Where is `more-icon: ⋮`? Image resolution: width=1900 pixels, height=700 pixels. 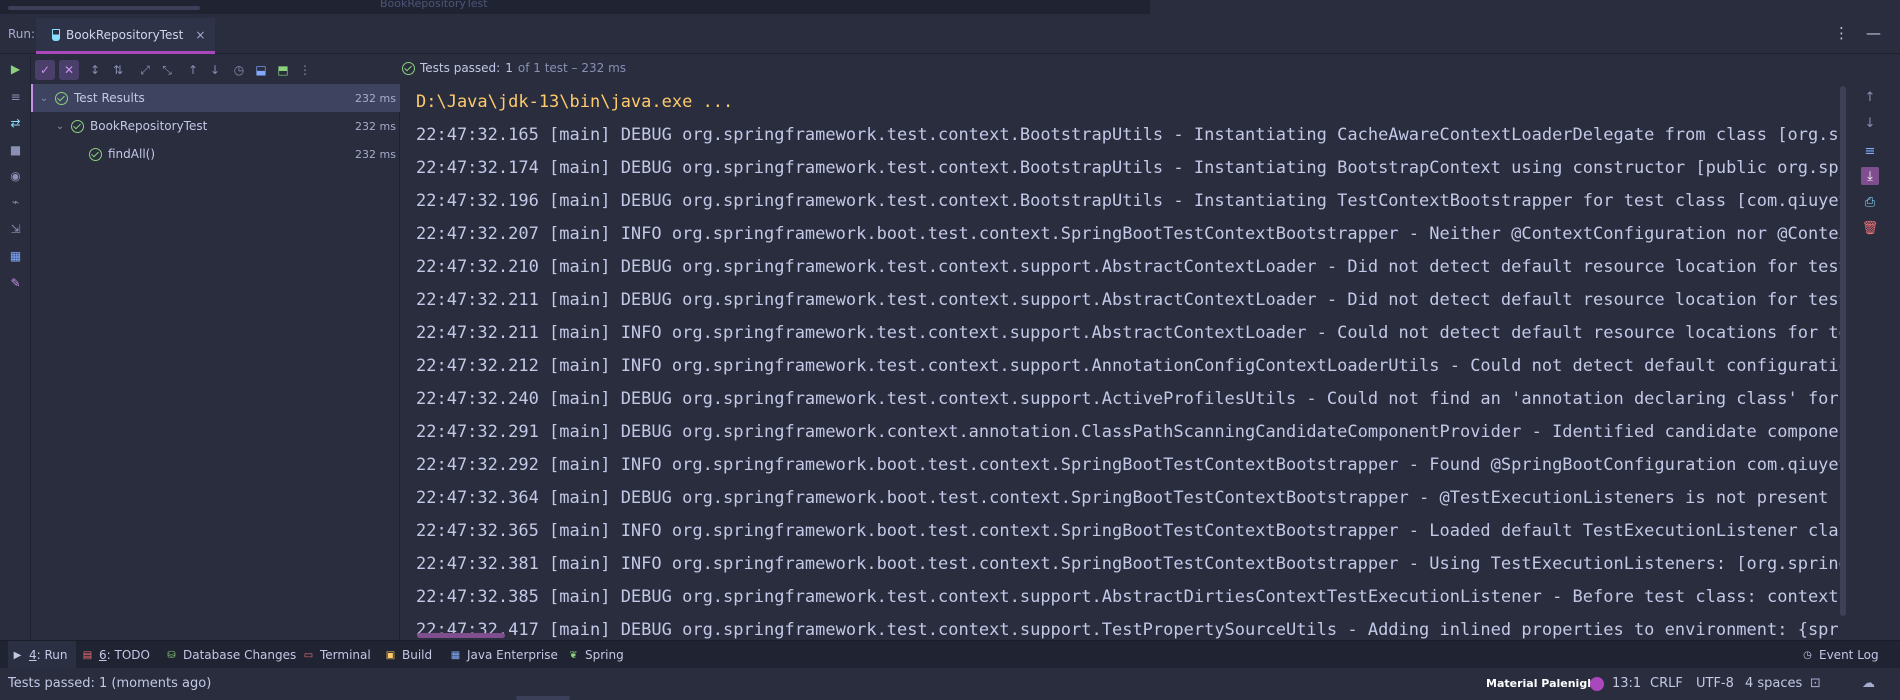
more-icon: ⋮ is located at coordinates (305, 70).